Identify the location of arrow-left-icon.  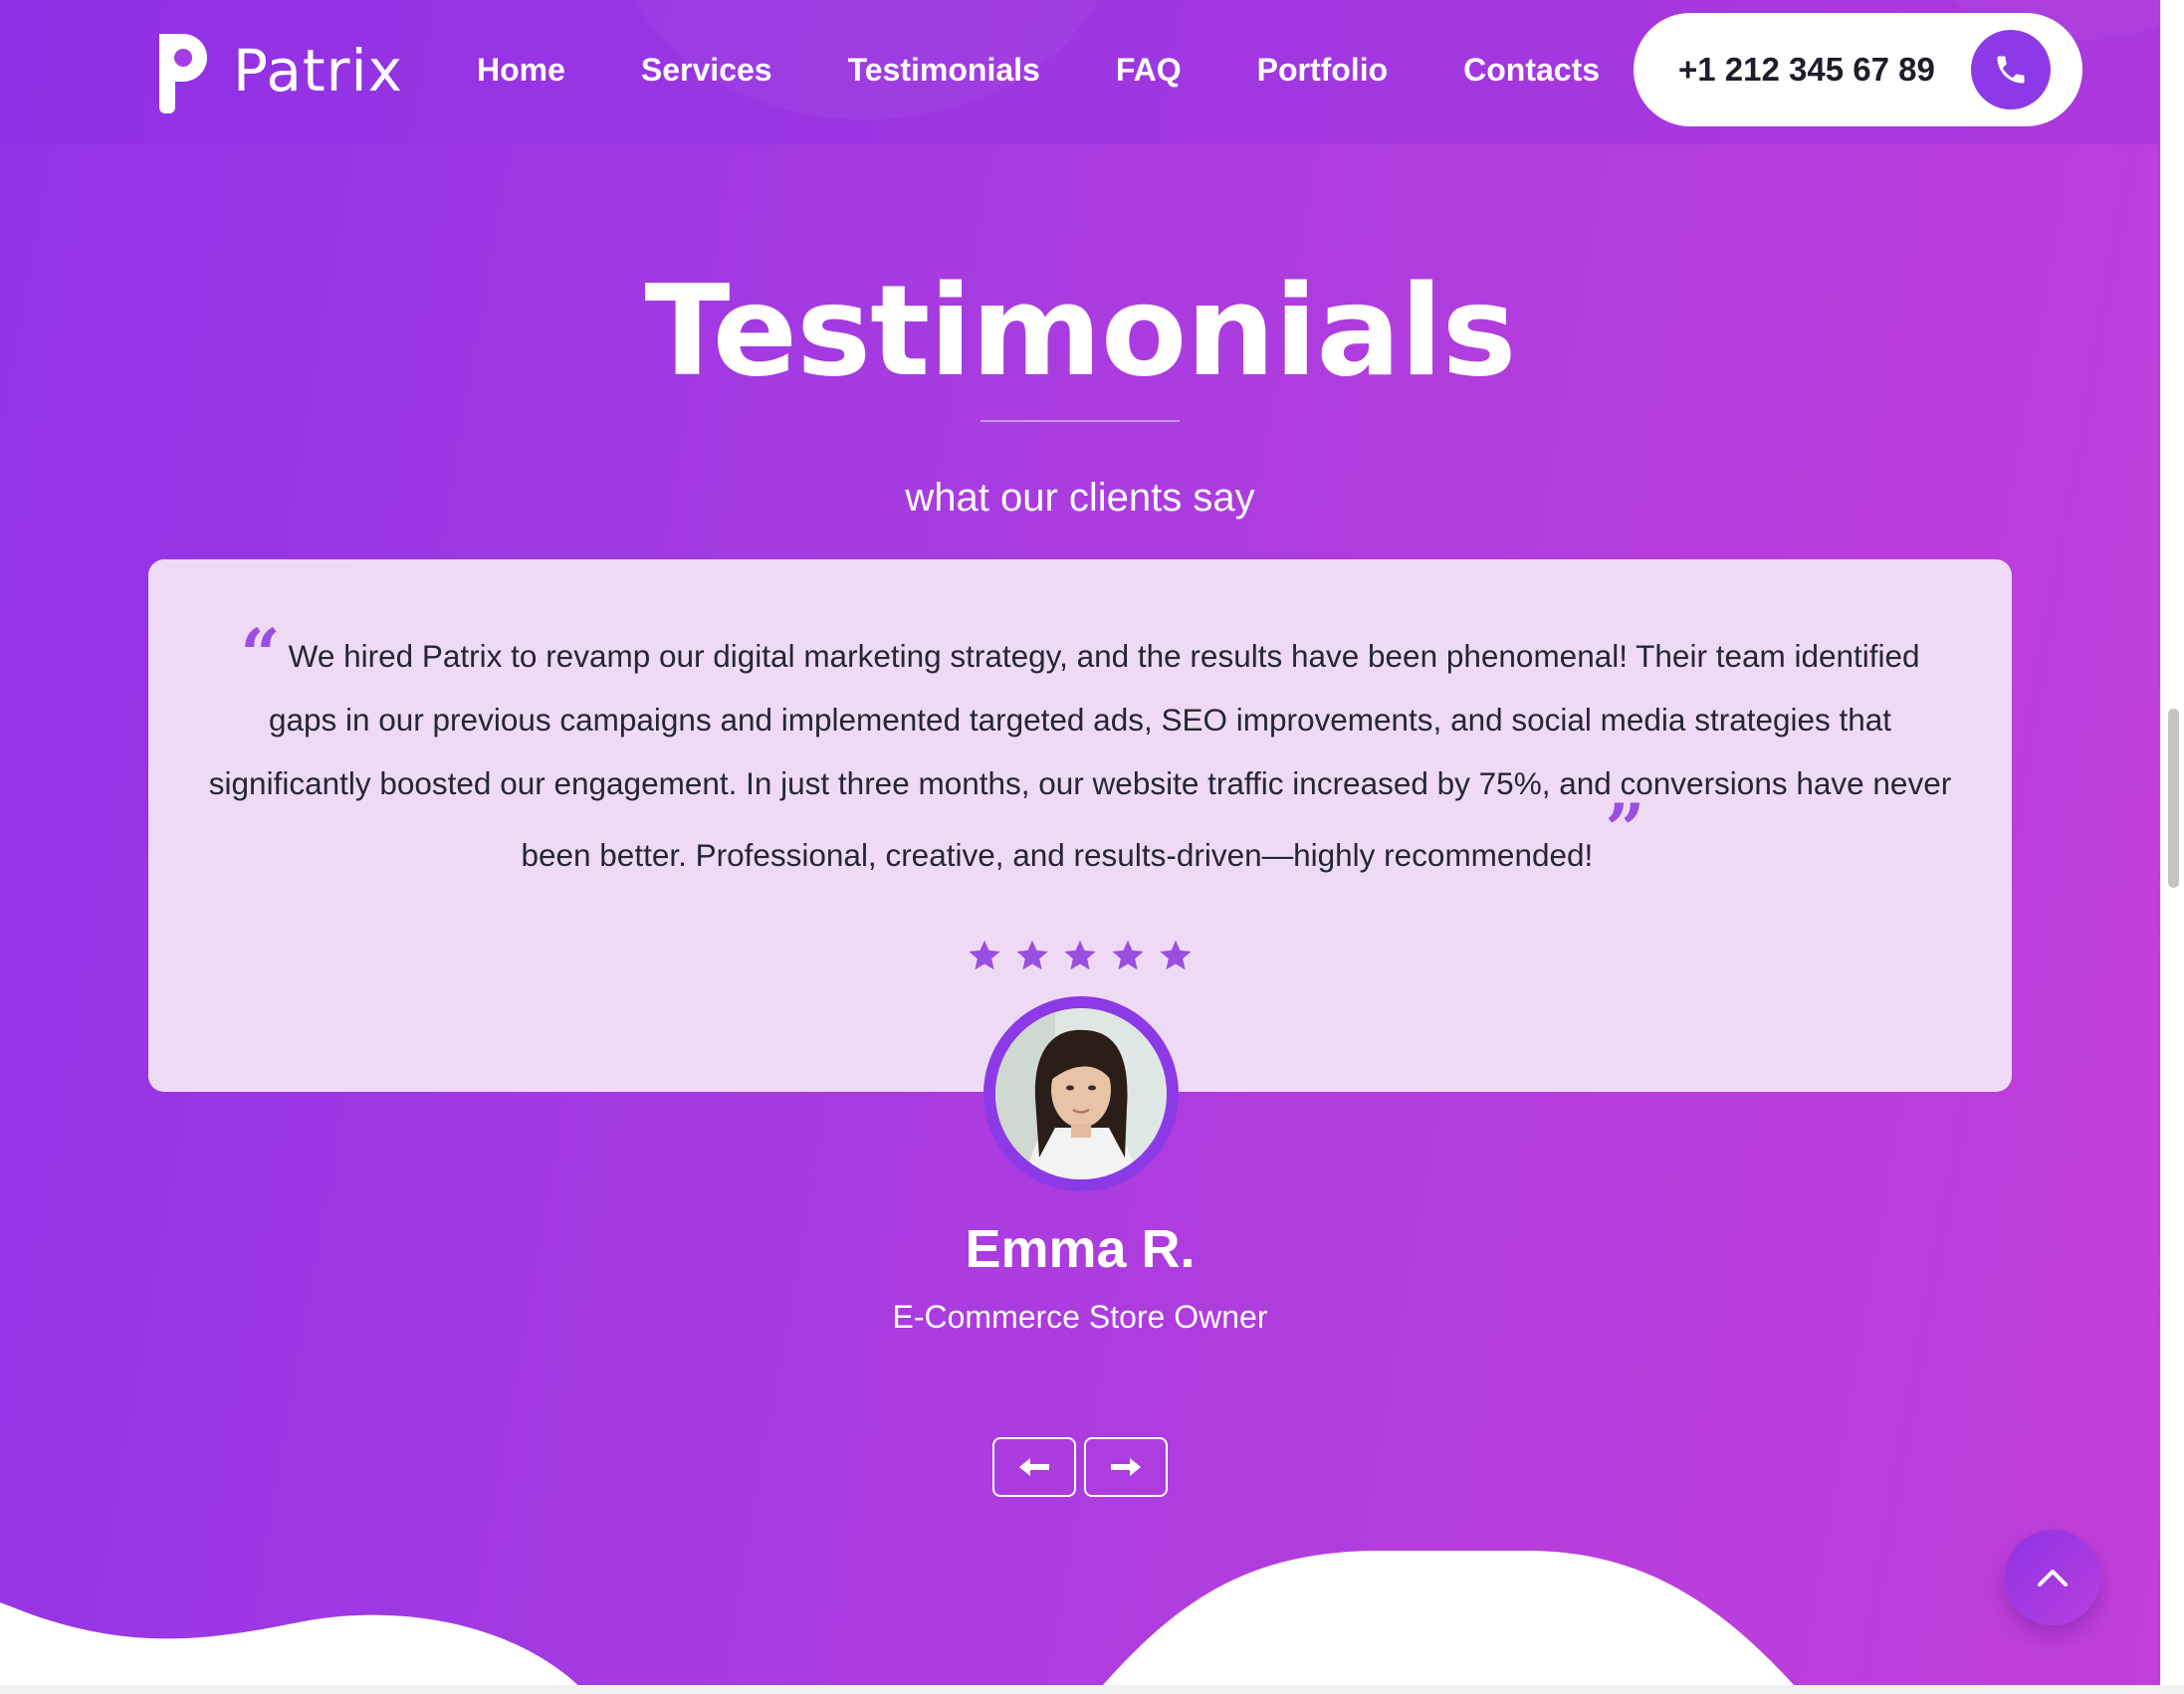
(1034, 1467).